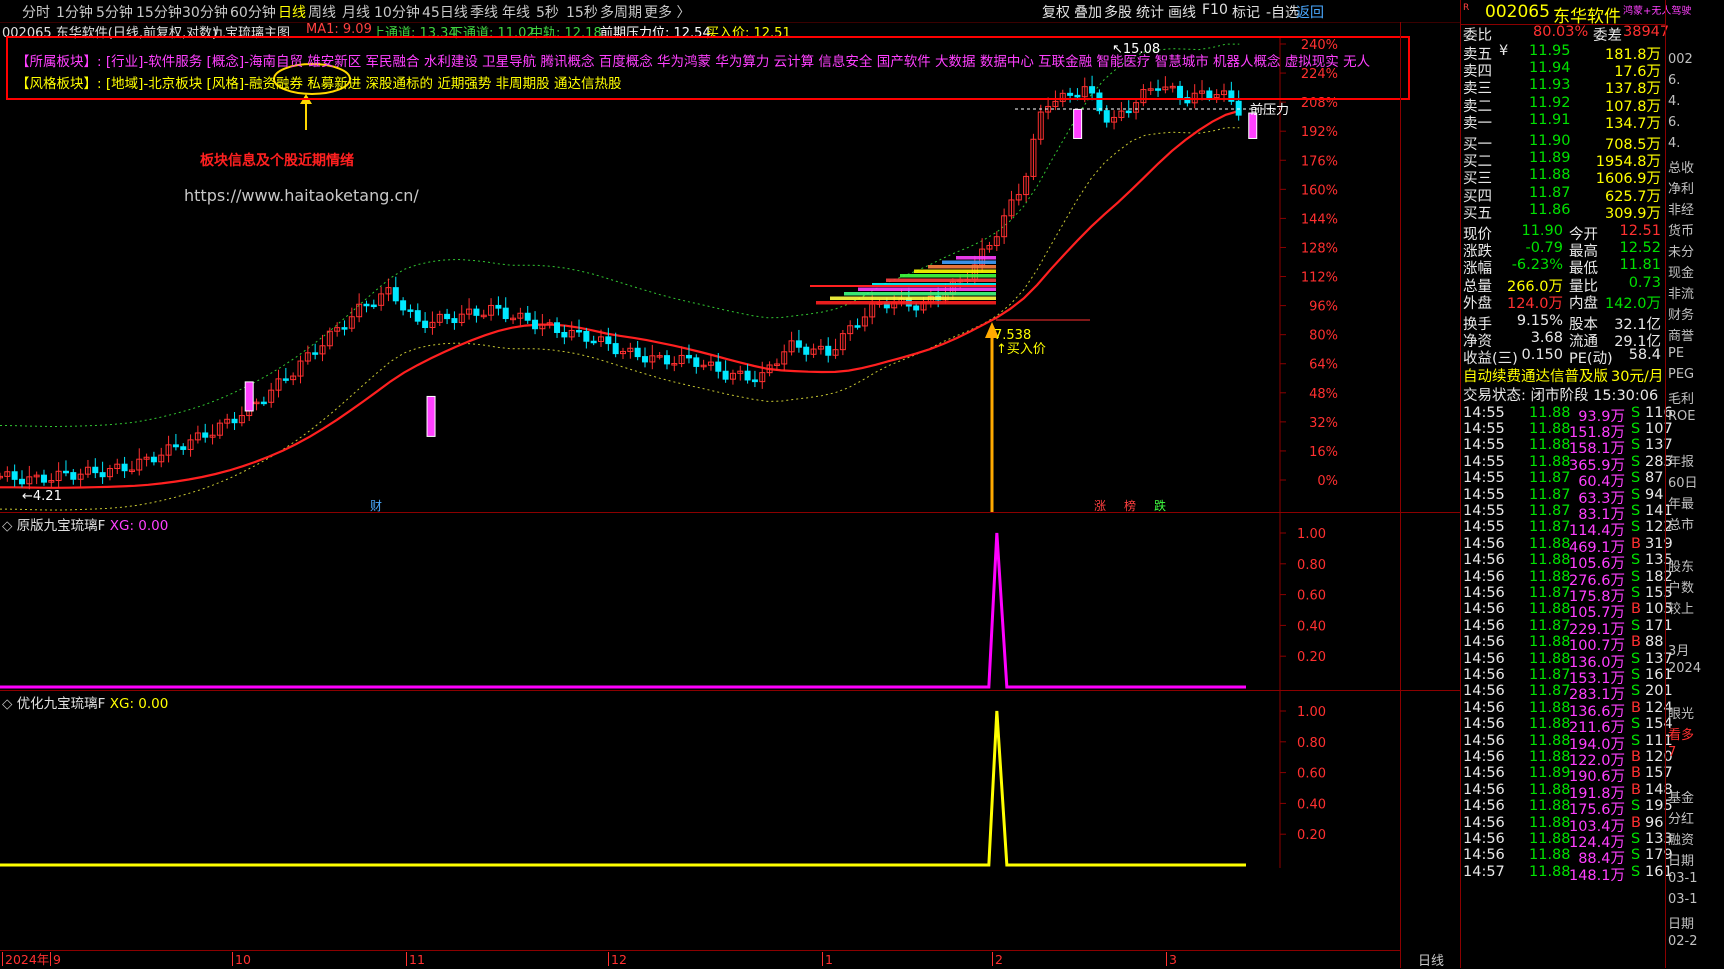  Describe the element at coordinates (74, 12) in the screenshot. I see `period-tab: 1分钟` at that location.